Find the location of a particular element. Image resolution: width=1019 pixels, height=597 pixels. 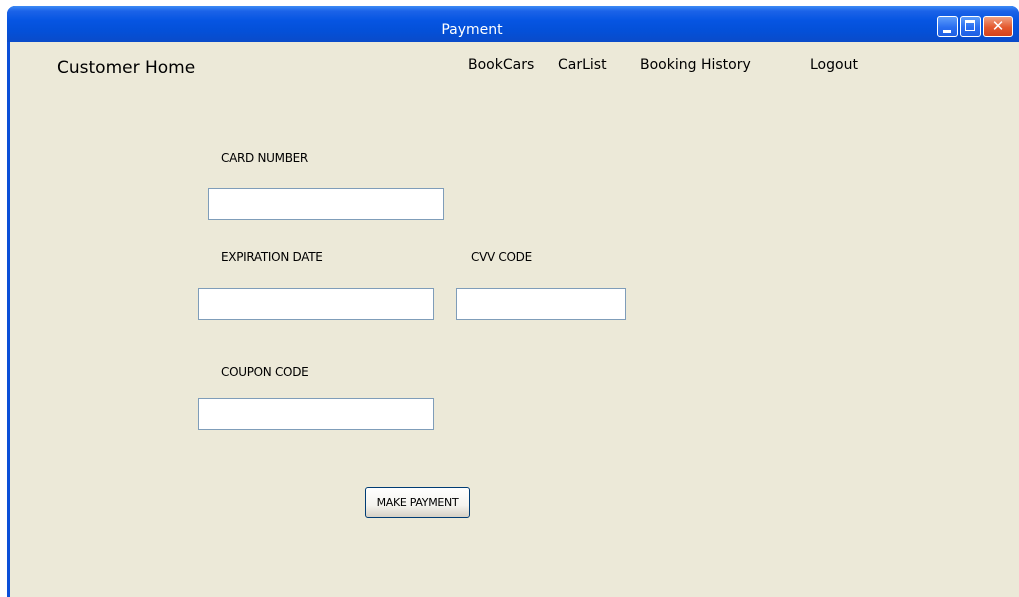

cvv-code-label: CVV CODE is located at coordinates (501, 257).